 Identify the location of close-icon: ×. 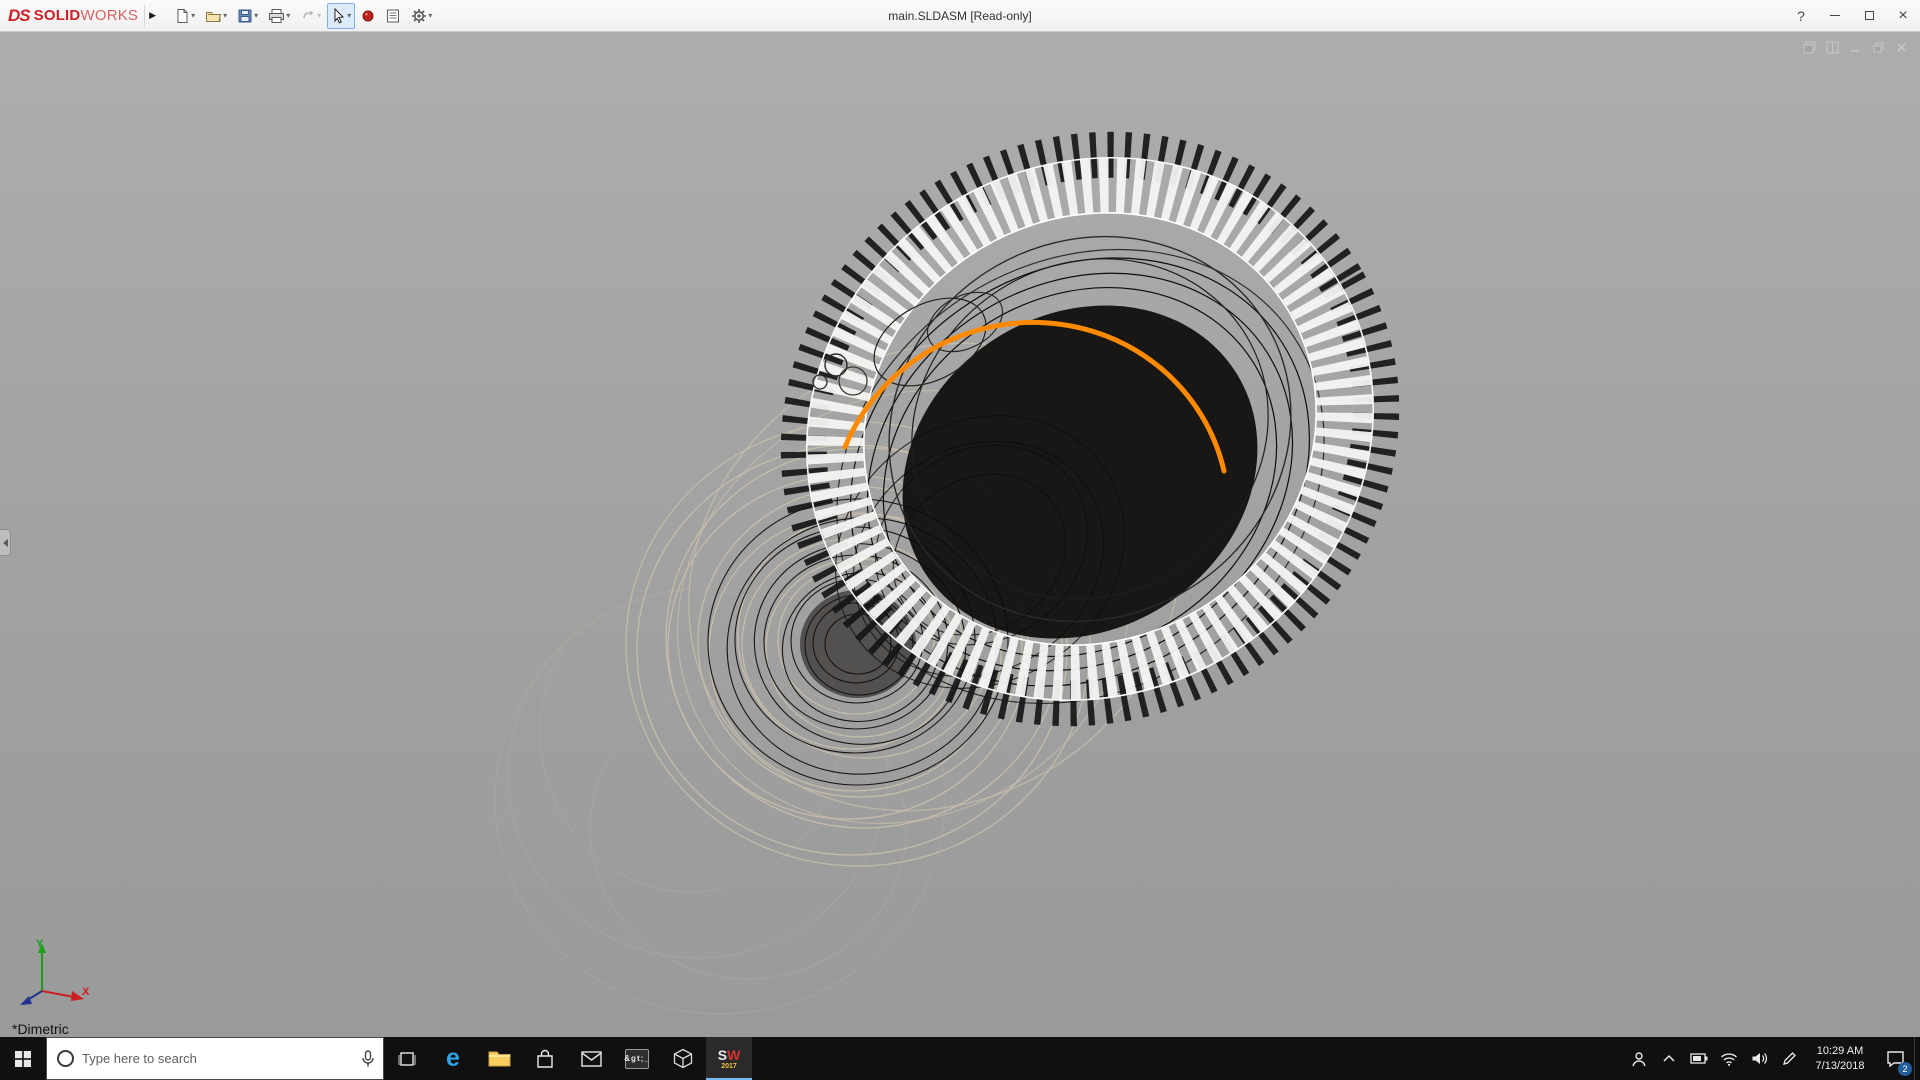
(1903, 15).